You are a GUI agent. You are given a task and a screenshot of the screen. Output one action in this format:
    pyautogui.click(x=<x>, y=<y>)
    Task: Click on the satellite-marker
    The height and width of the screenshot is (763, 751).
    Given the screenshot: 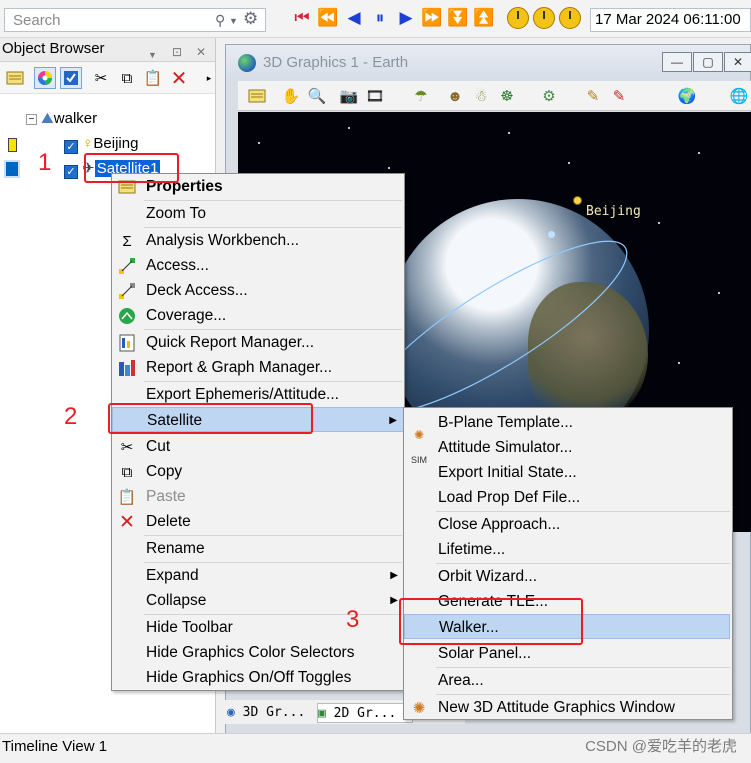 What is the action you would take?
    pyautogui.click(x=551, y=234)
    